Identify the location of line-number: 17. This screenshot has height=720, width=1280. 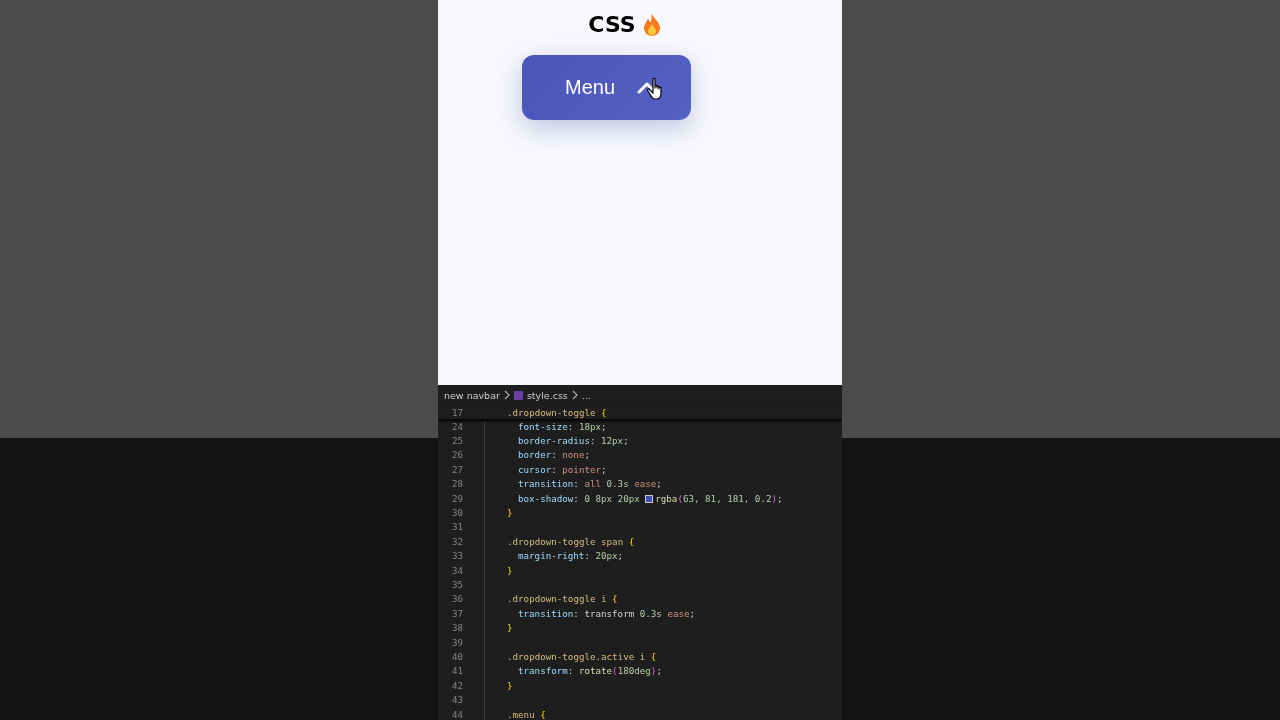
(456, 412).